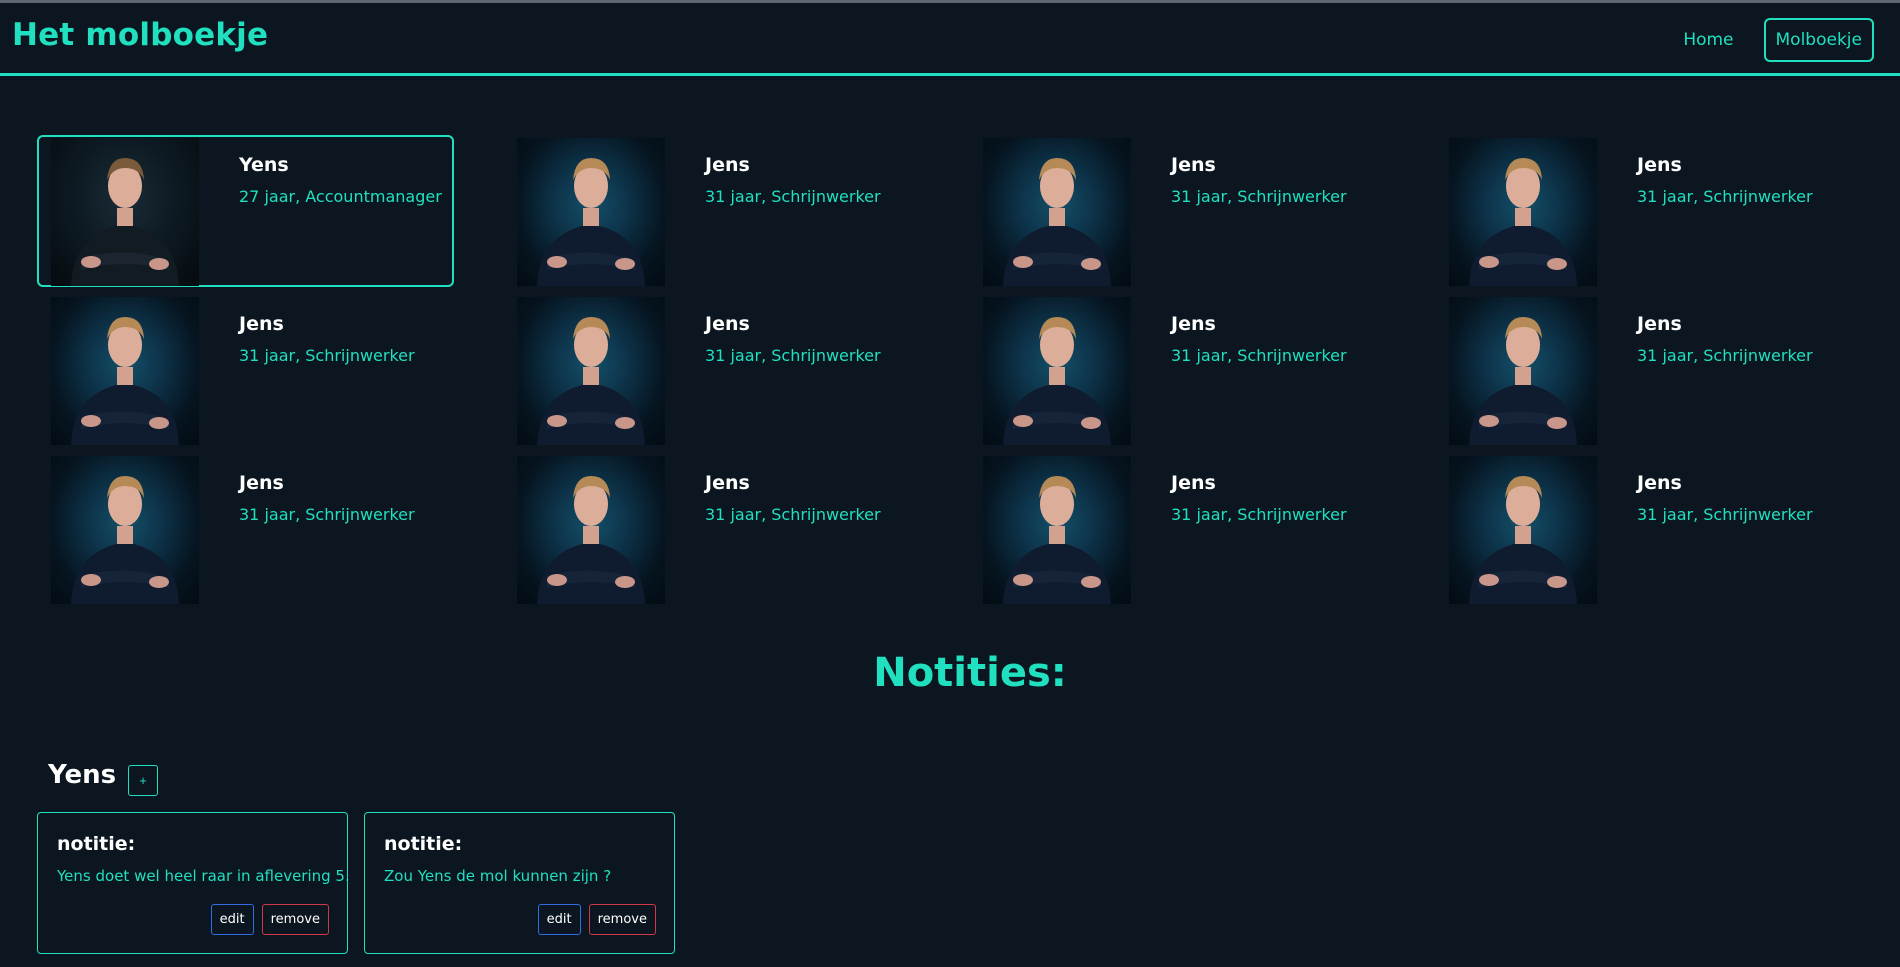 The width and height of the screenshot is (1900, 967). I want to click on candidate-card: Yens 27 jaar, Accountmanager, so click(245, 211).